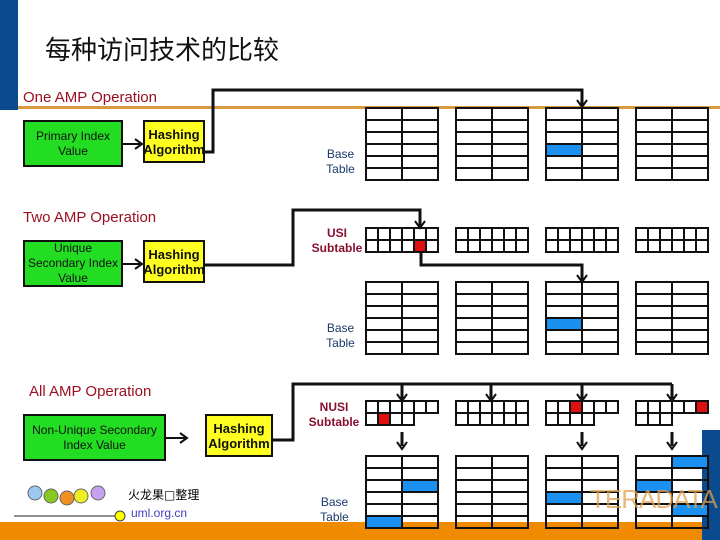  What do you see at coordinates (90, 97) in the screenshot?
I see `section-heading-one-amp: One AMP Operation` at bounding box center [90, 97].